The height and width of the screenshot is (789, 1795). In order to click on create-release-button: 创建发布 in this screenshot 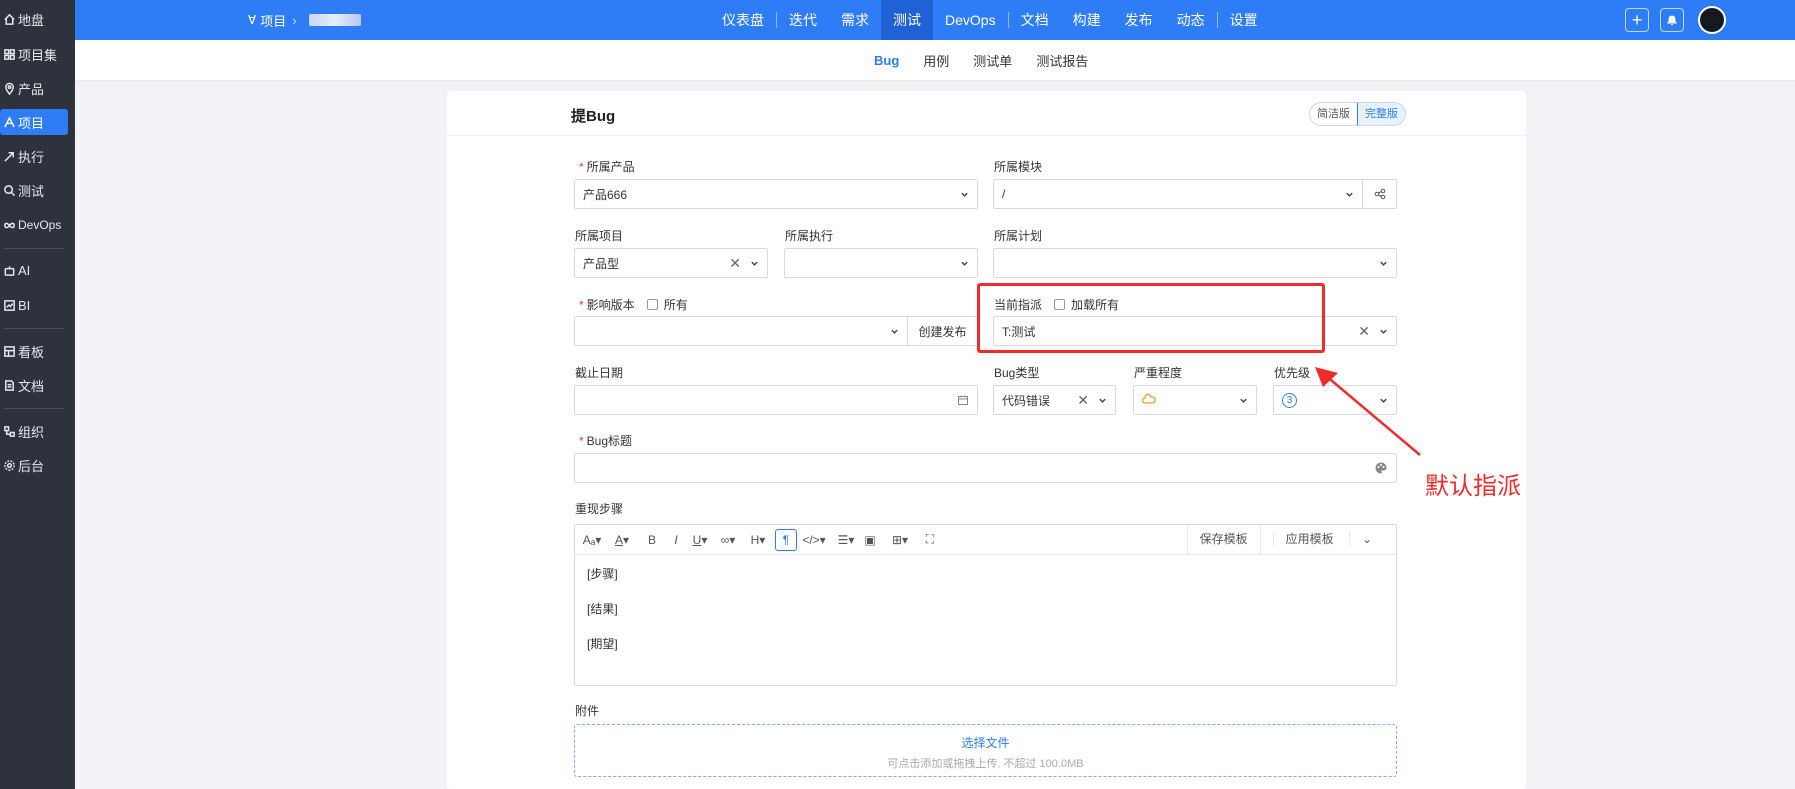, I will do `click(942, 331)`.